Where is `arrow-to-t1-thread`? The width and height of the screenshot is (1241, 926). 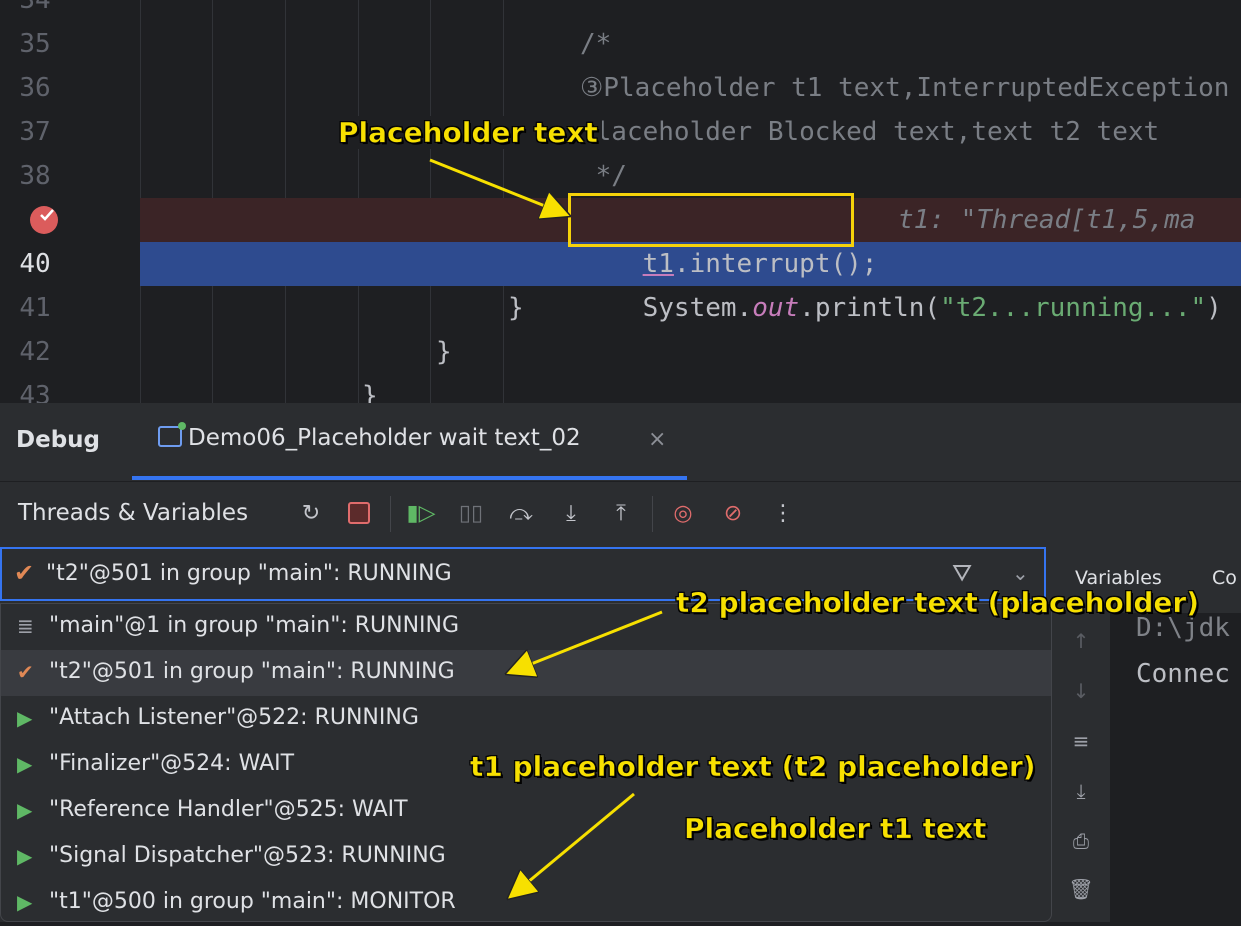
arrow-to-t1-thread is located at coordinates (575, 842).